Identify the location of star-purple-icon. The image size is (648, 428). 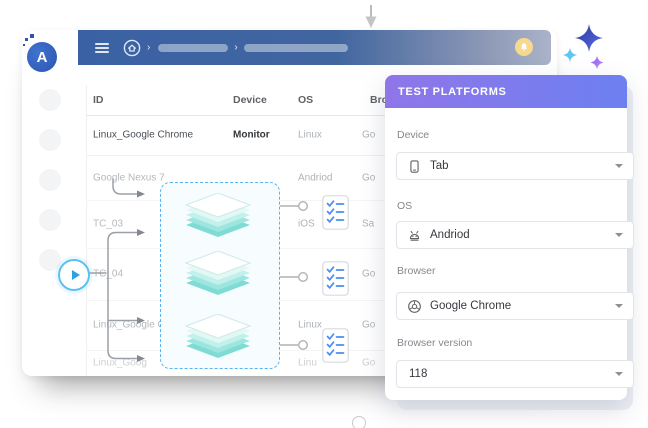
(597, 62).